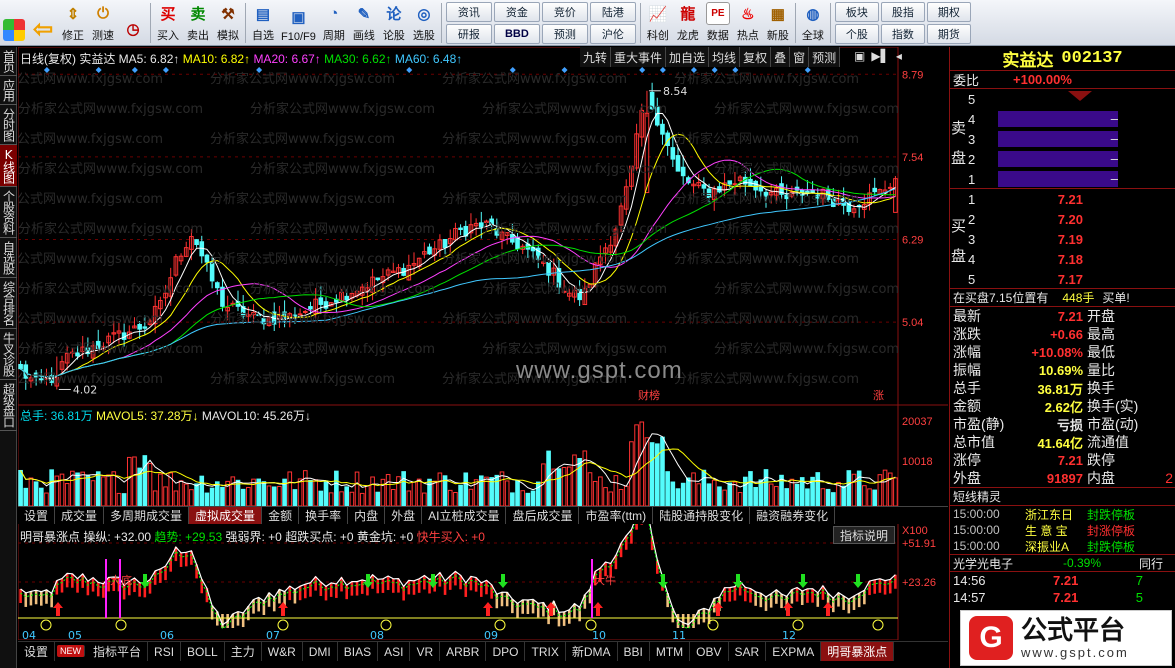 The height and width of the screenshot is (668, 1175). Describe the element at coordinates (793, 515) in the screenshot. I see `volume-subtab-12: 融资融券变化` at that location.